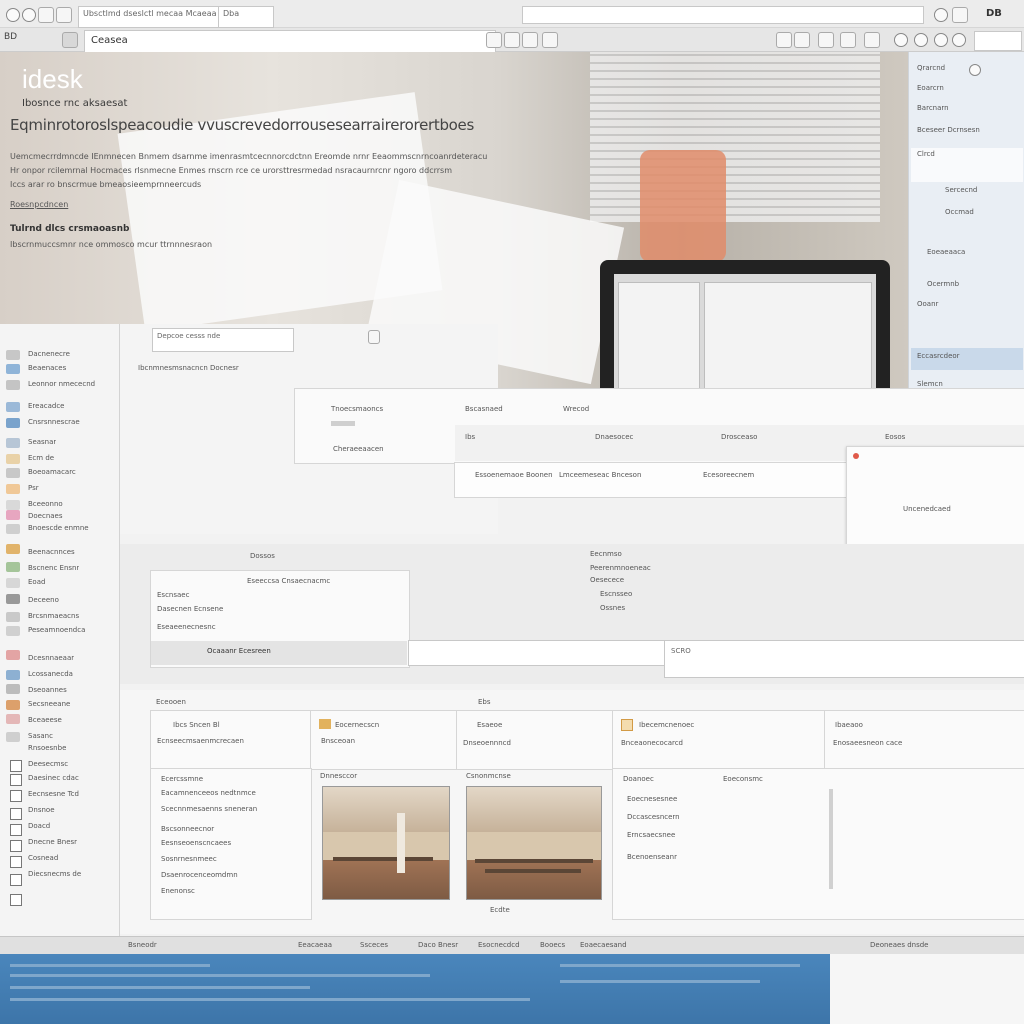 This screenshot has width=1024, height=1024. I want to click on list-item: Eesnseoenscncaees, so click(196, 843).